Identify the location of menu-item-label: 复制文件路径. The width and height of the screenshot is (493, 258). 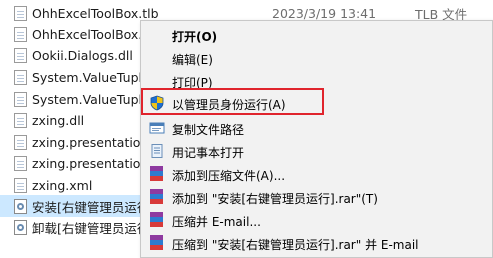
(208, 130).